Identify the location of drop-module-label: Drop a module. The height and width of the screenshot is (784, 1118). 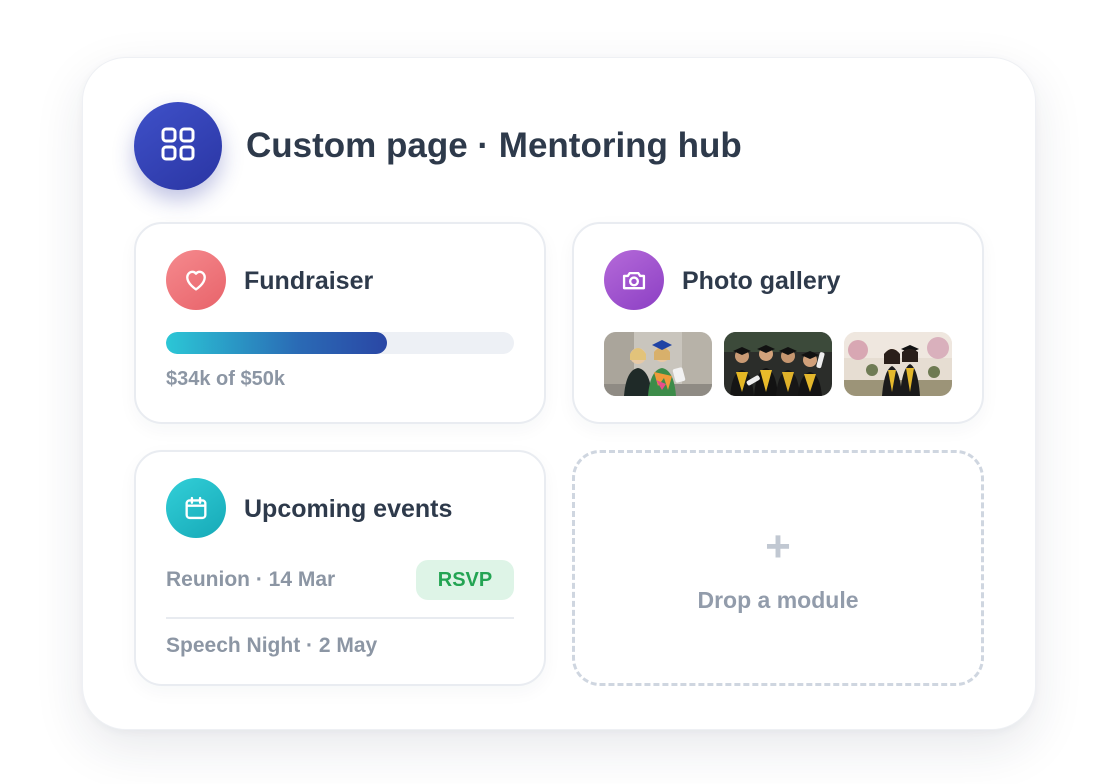
(778, 600).